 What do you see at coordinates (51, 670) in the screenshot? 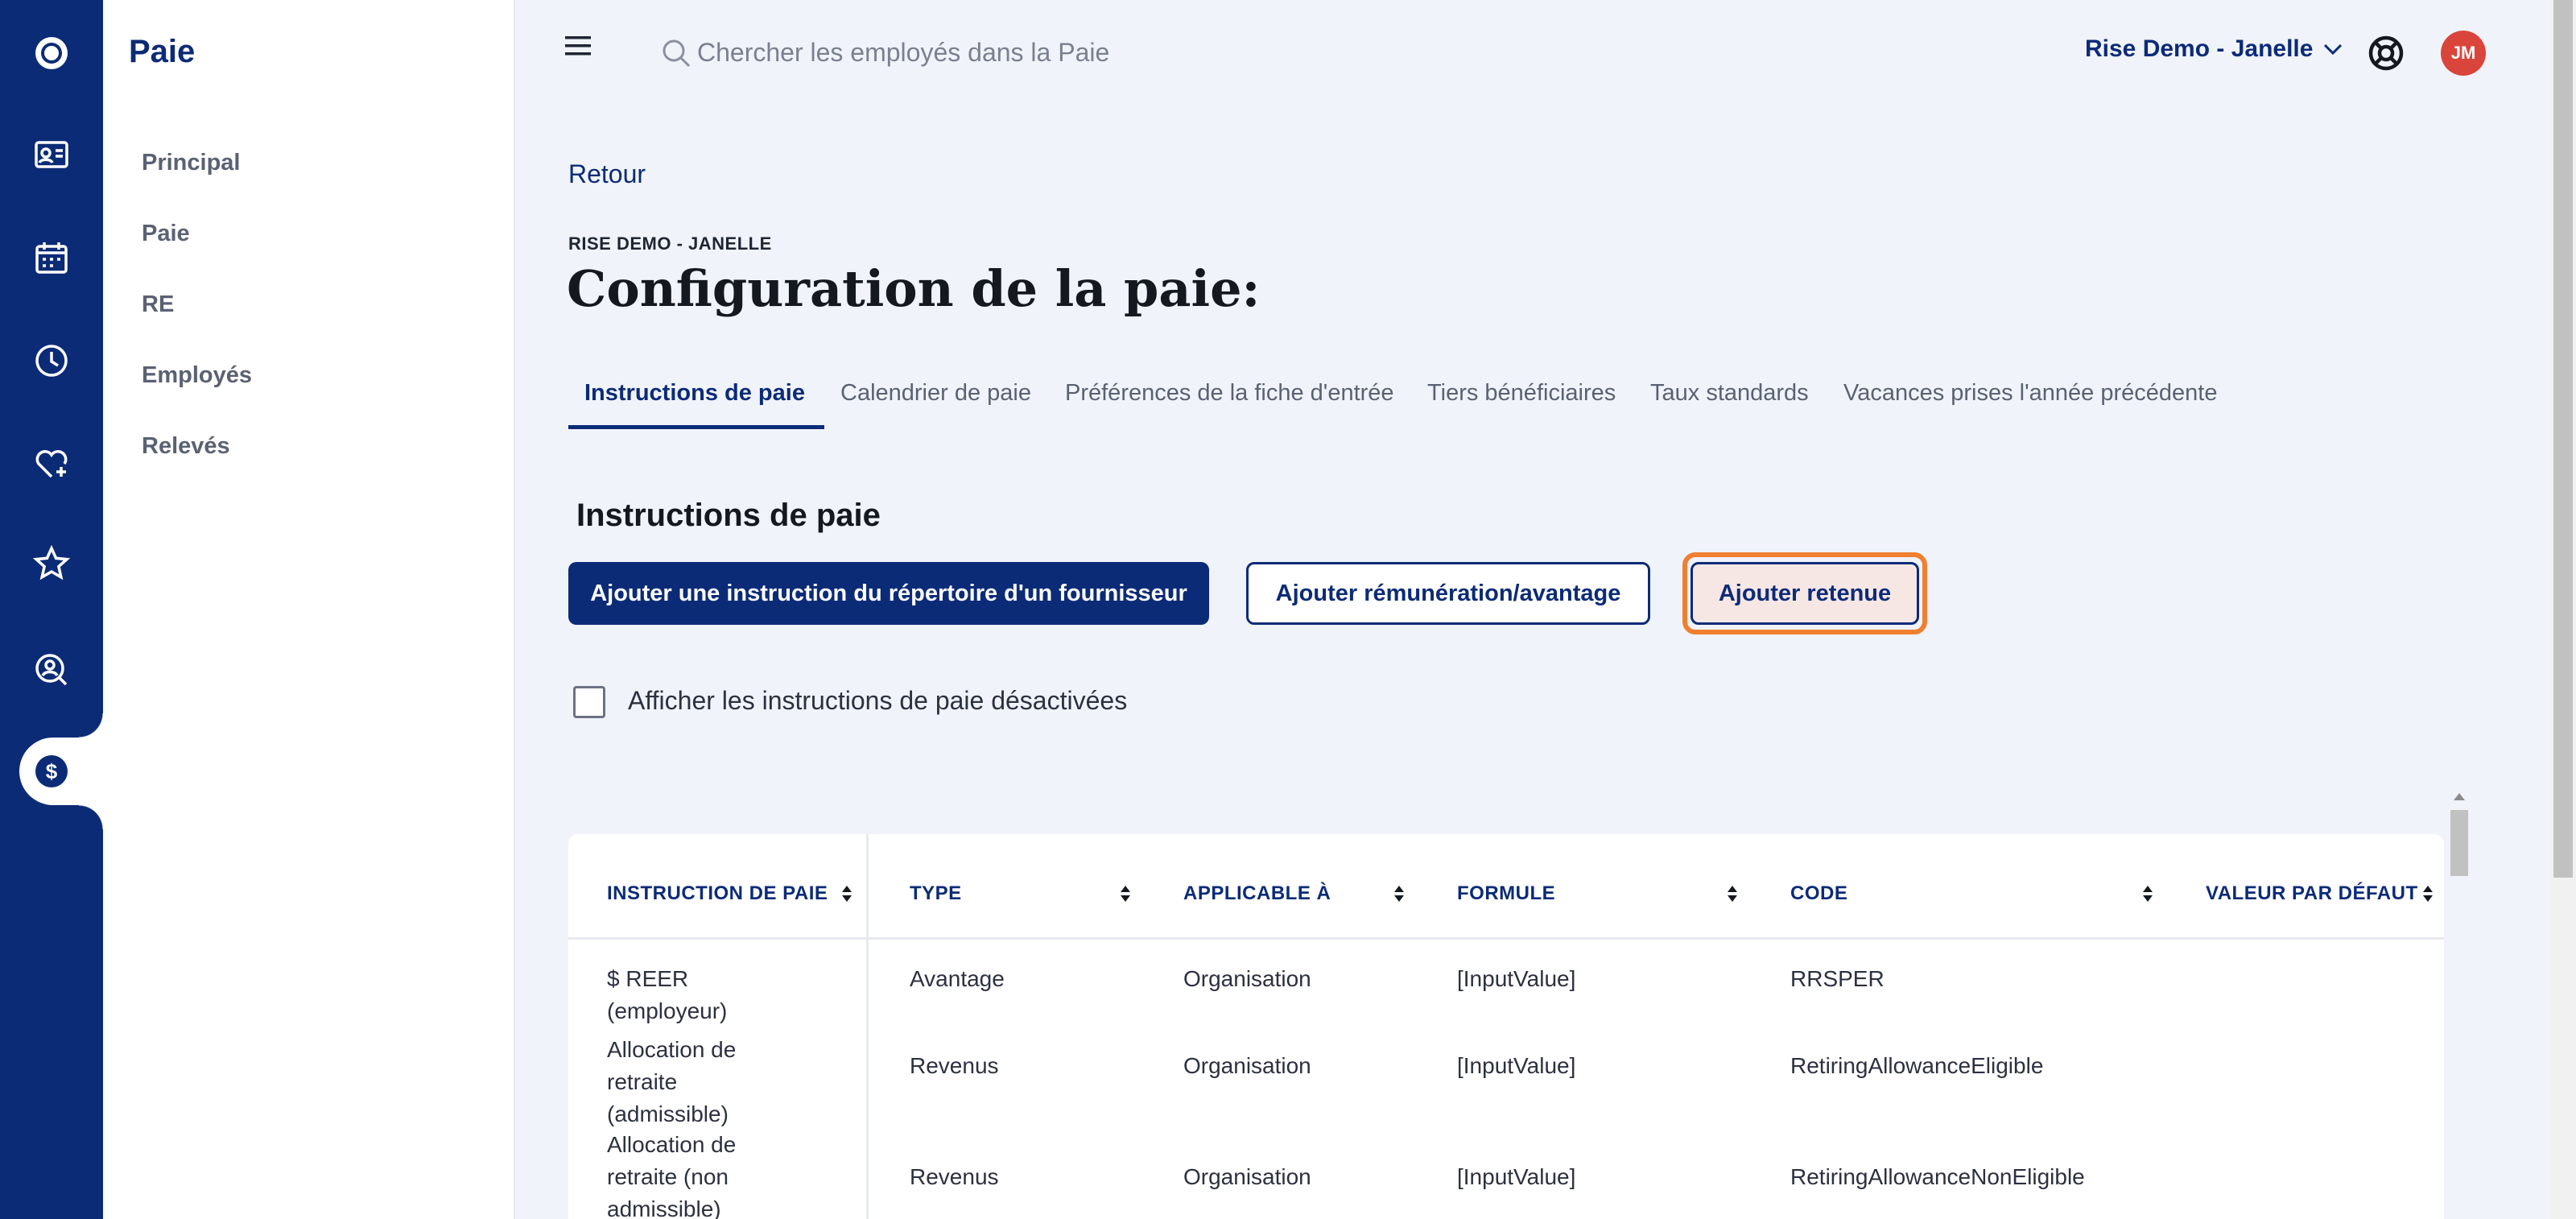
I see `search-person-icon` at bounding box center [51, 670].